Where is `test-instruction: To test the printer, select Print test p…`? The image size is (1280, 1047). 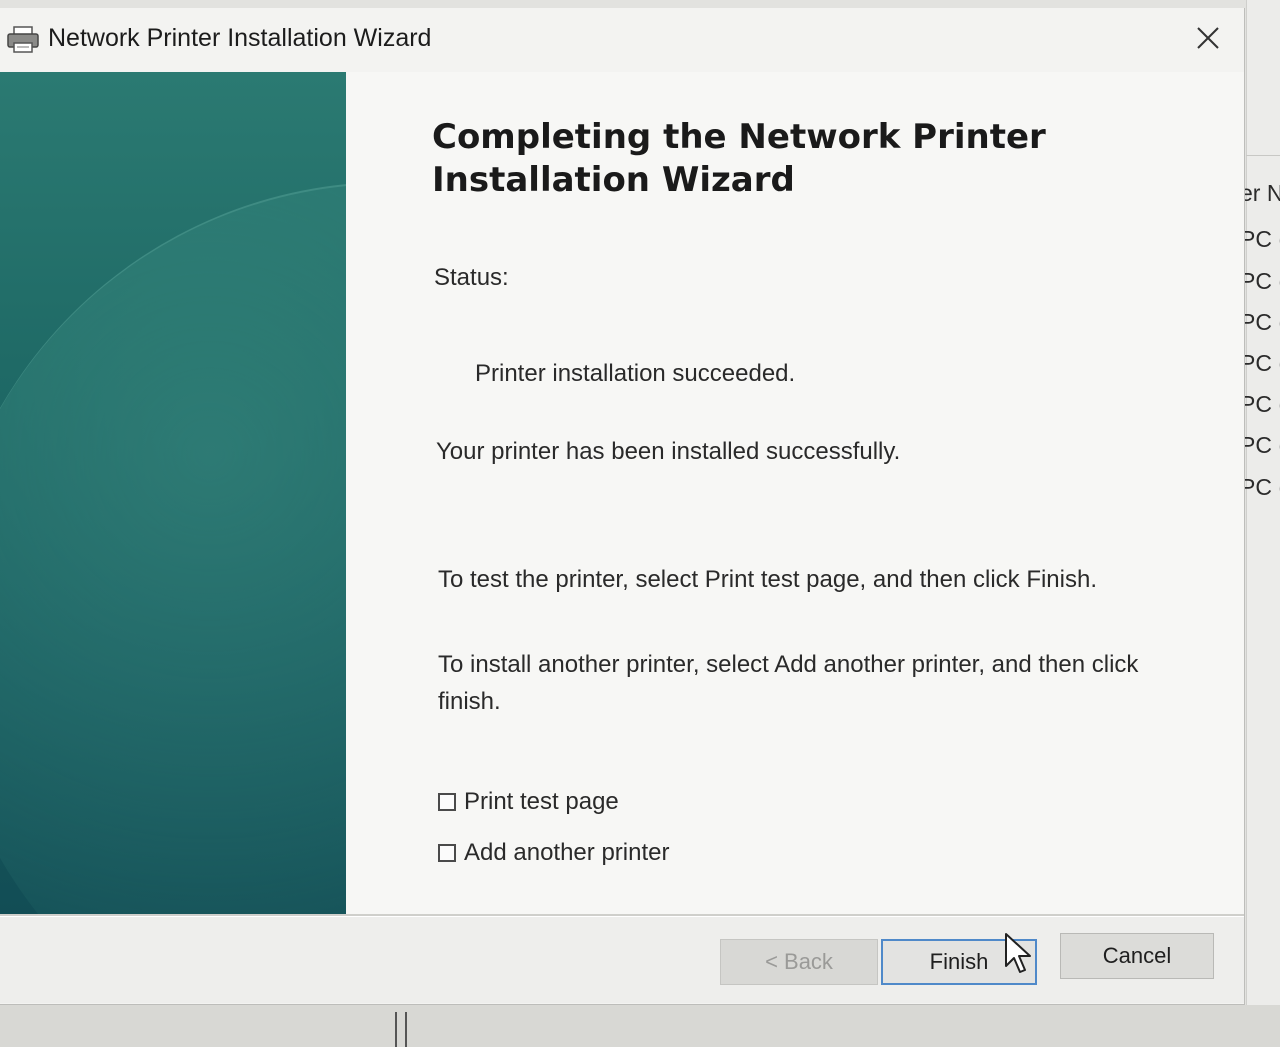
test-instruction: To test the printer, select Print test p… is located at coordinates (768, 579).